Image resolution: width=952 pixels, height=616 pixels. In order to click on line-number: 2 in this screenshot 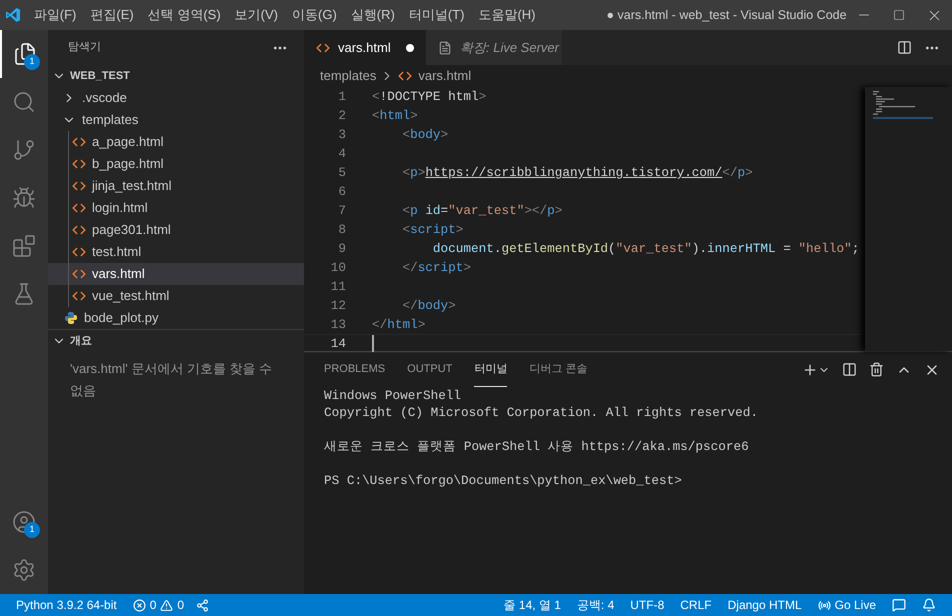, I will do `click(341, 115)`.